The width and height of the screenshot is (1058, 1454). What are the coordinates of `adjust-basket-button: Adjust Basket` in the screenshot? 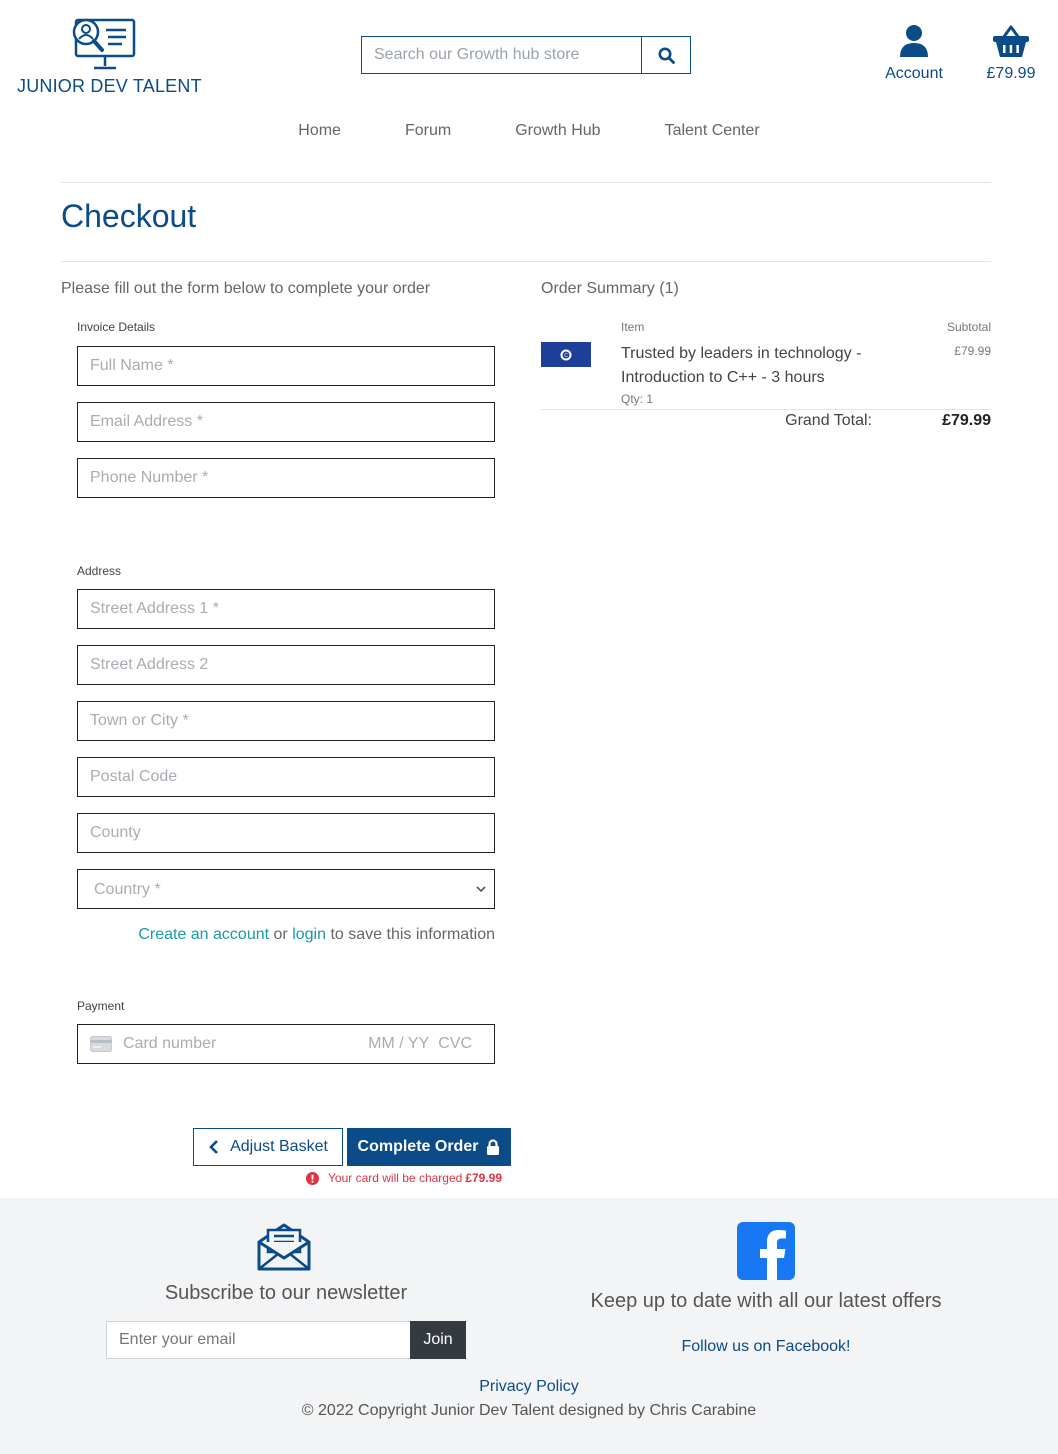 It's located at (268, 1147).